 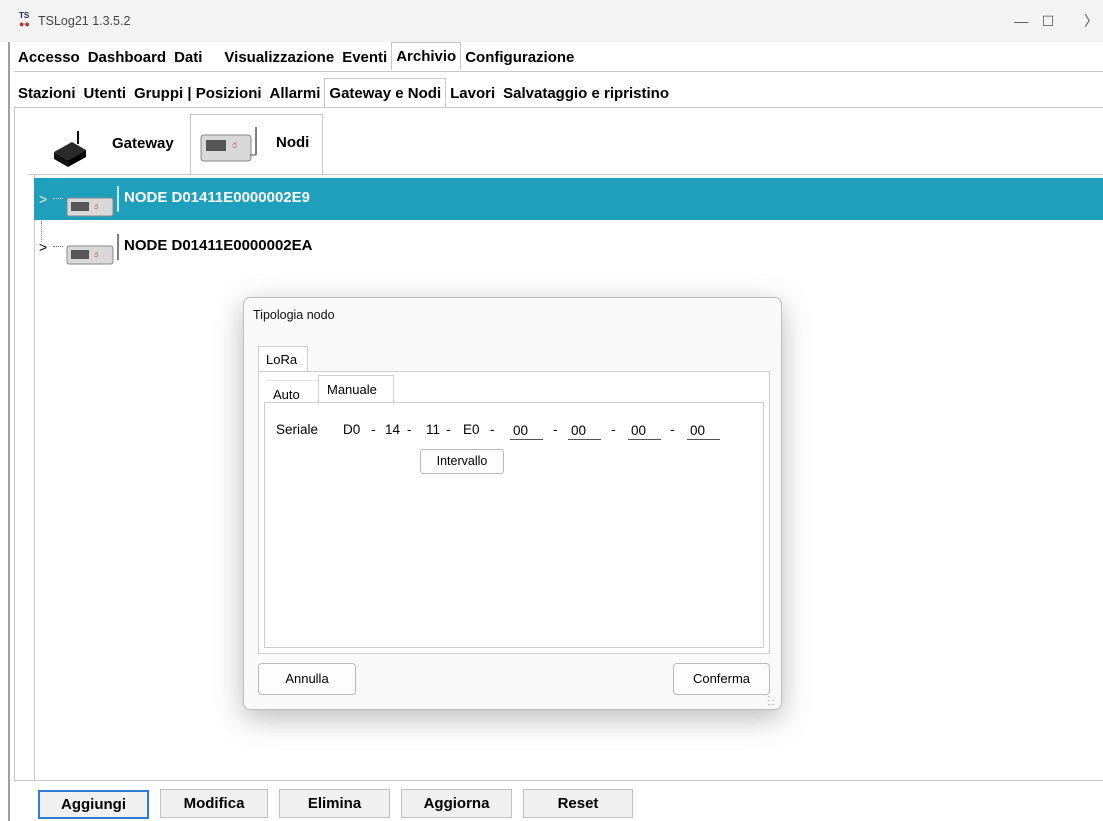 What do you see at coordinates (47, 94) in the screenshot?
I see `tab-stazioni: Stazioni` at bounding box center [47, 94].